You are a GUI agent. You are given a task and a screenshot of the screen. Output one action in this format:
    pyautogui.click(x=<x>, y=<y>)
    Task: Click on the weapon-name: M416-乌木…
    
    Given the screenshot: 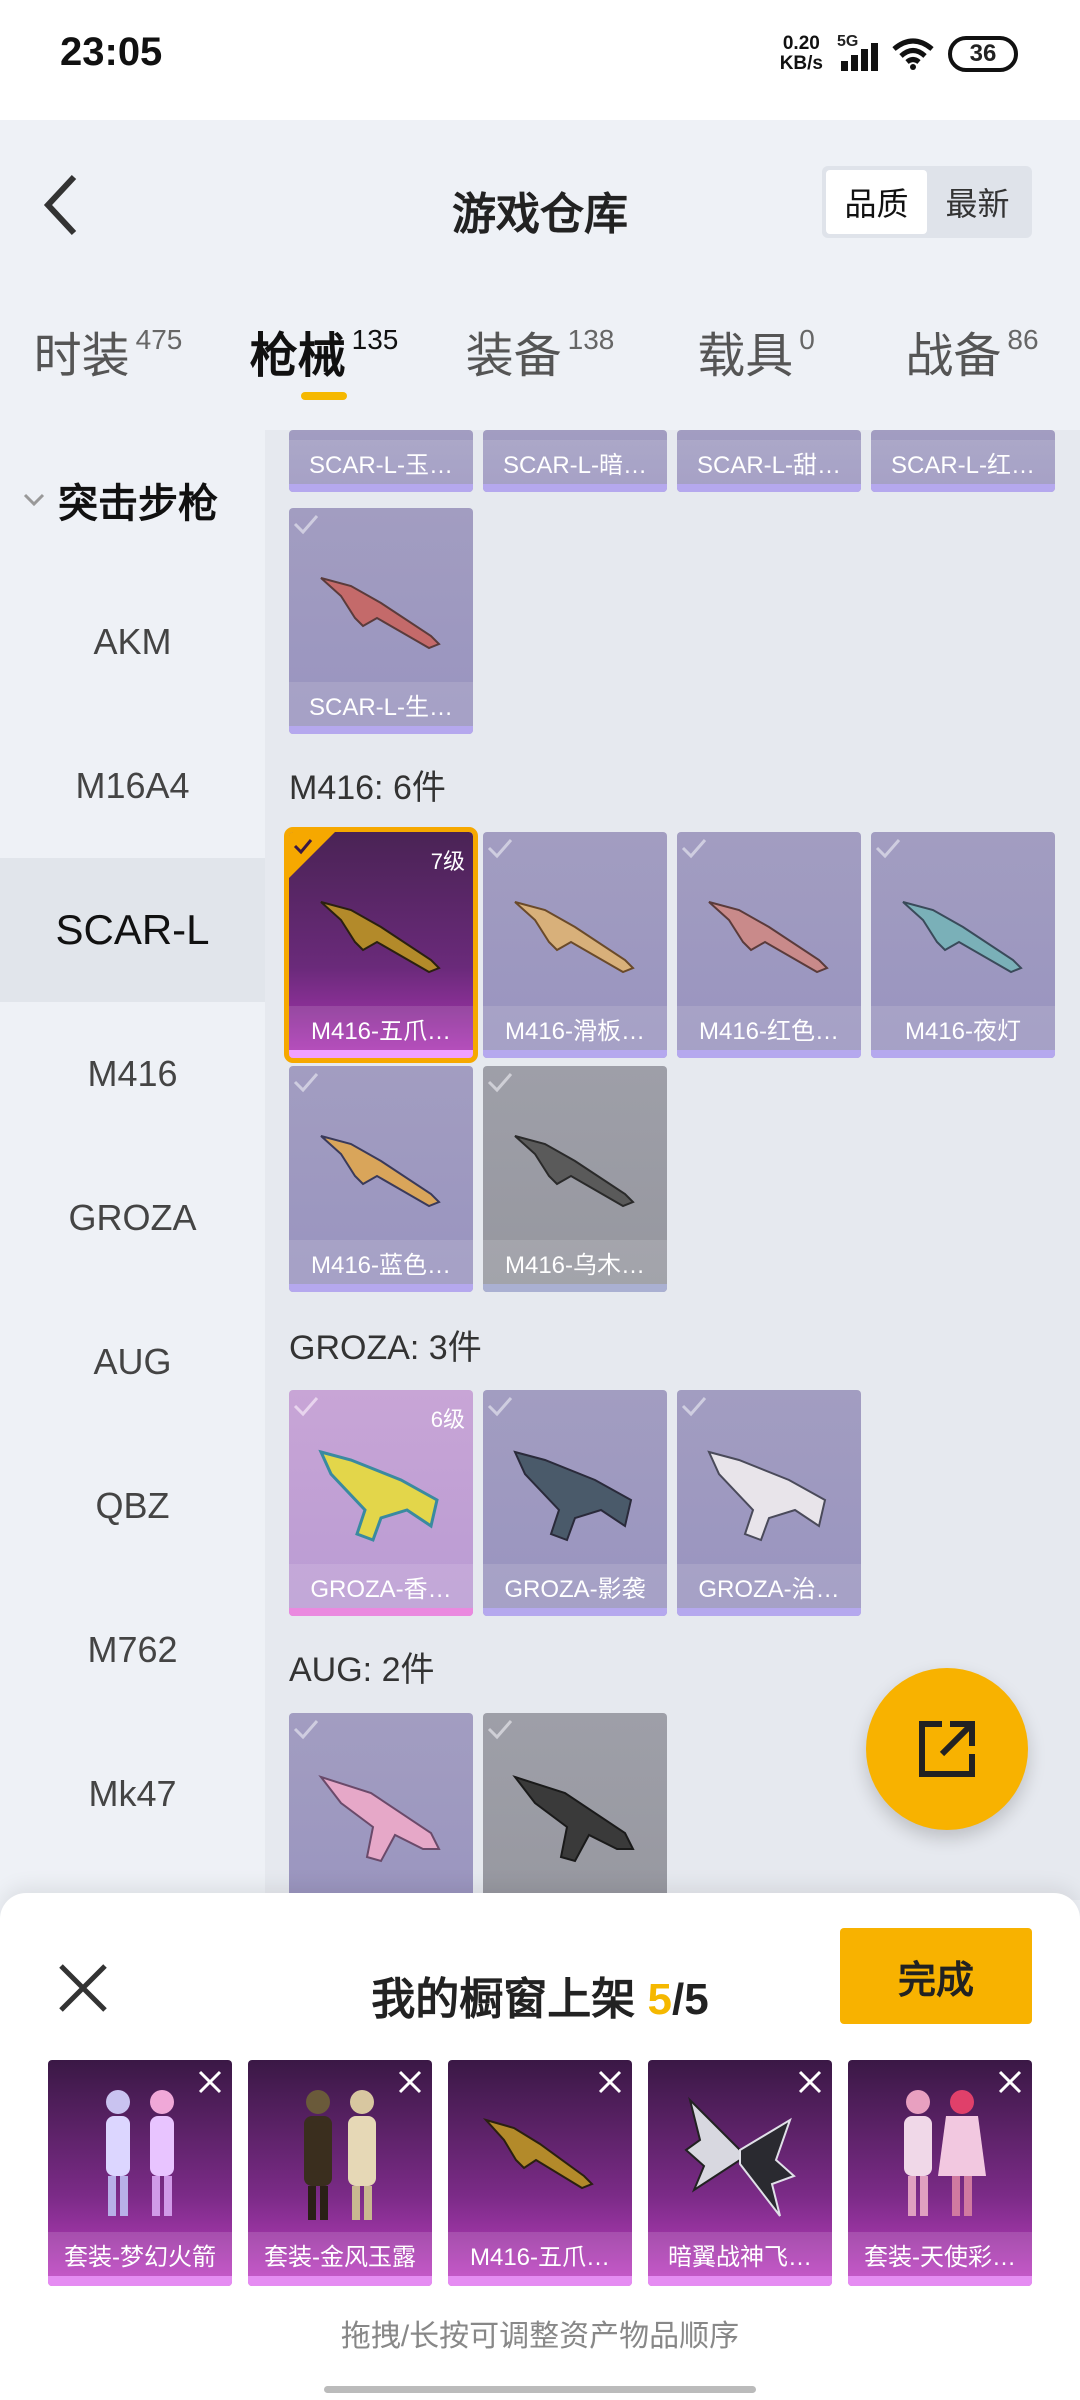 What is the action you would take?
    pyautogui.click(x=575, y=1262)
    